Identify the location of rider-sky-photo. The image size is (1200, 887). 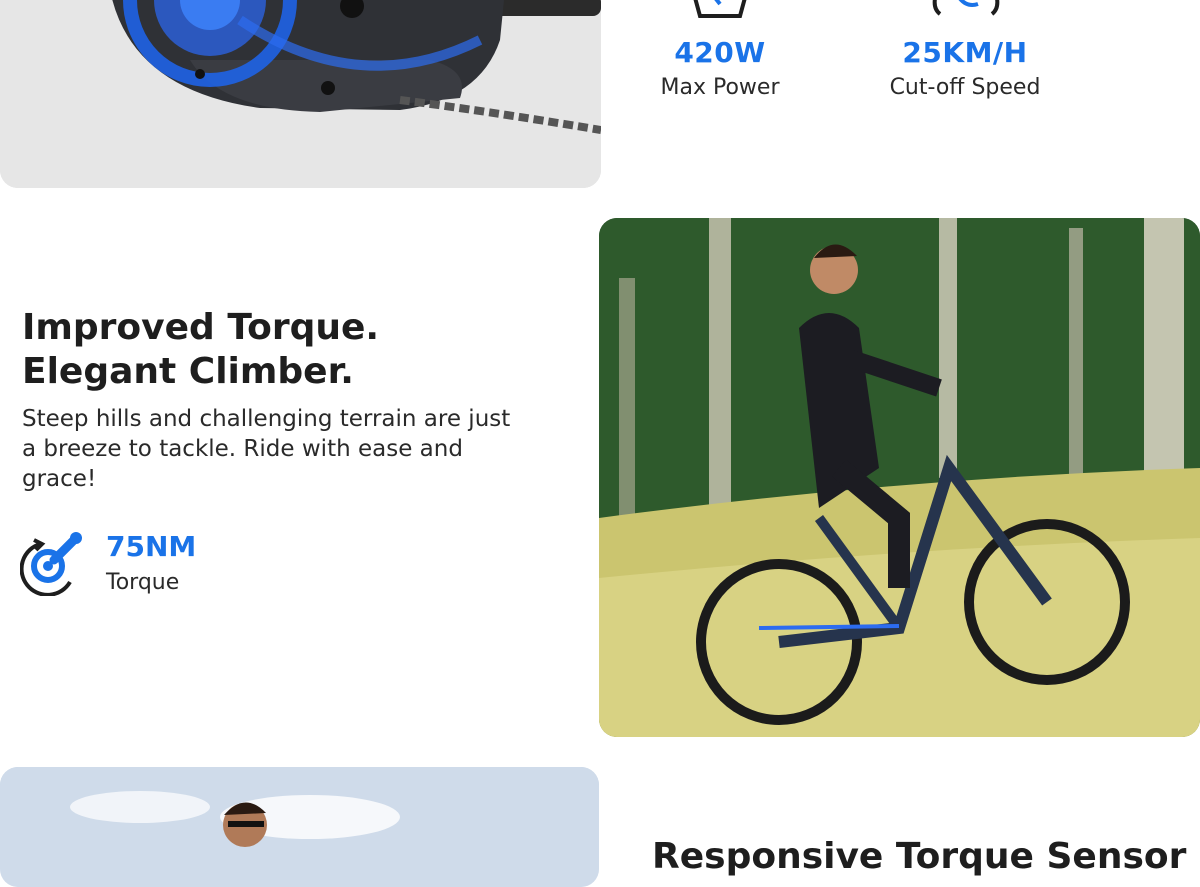
(299, 827).